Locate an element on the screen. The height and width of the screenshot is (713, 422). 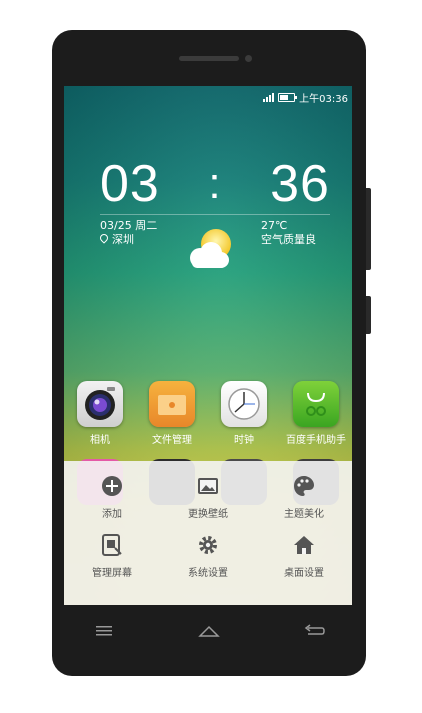
menu-theme: 主题美化 is located at coordinates (304, 490).